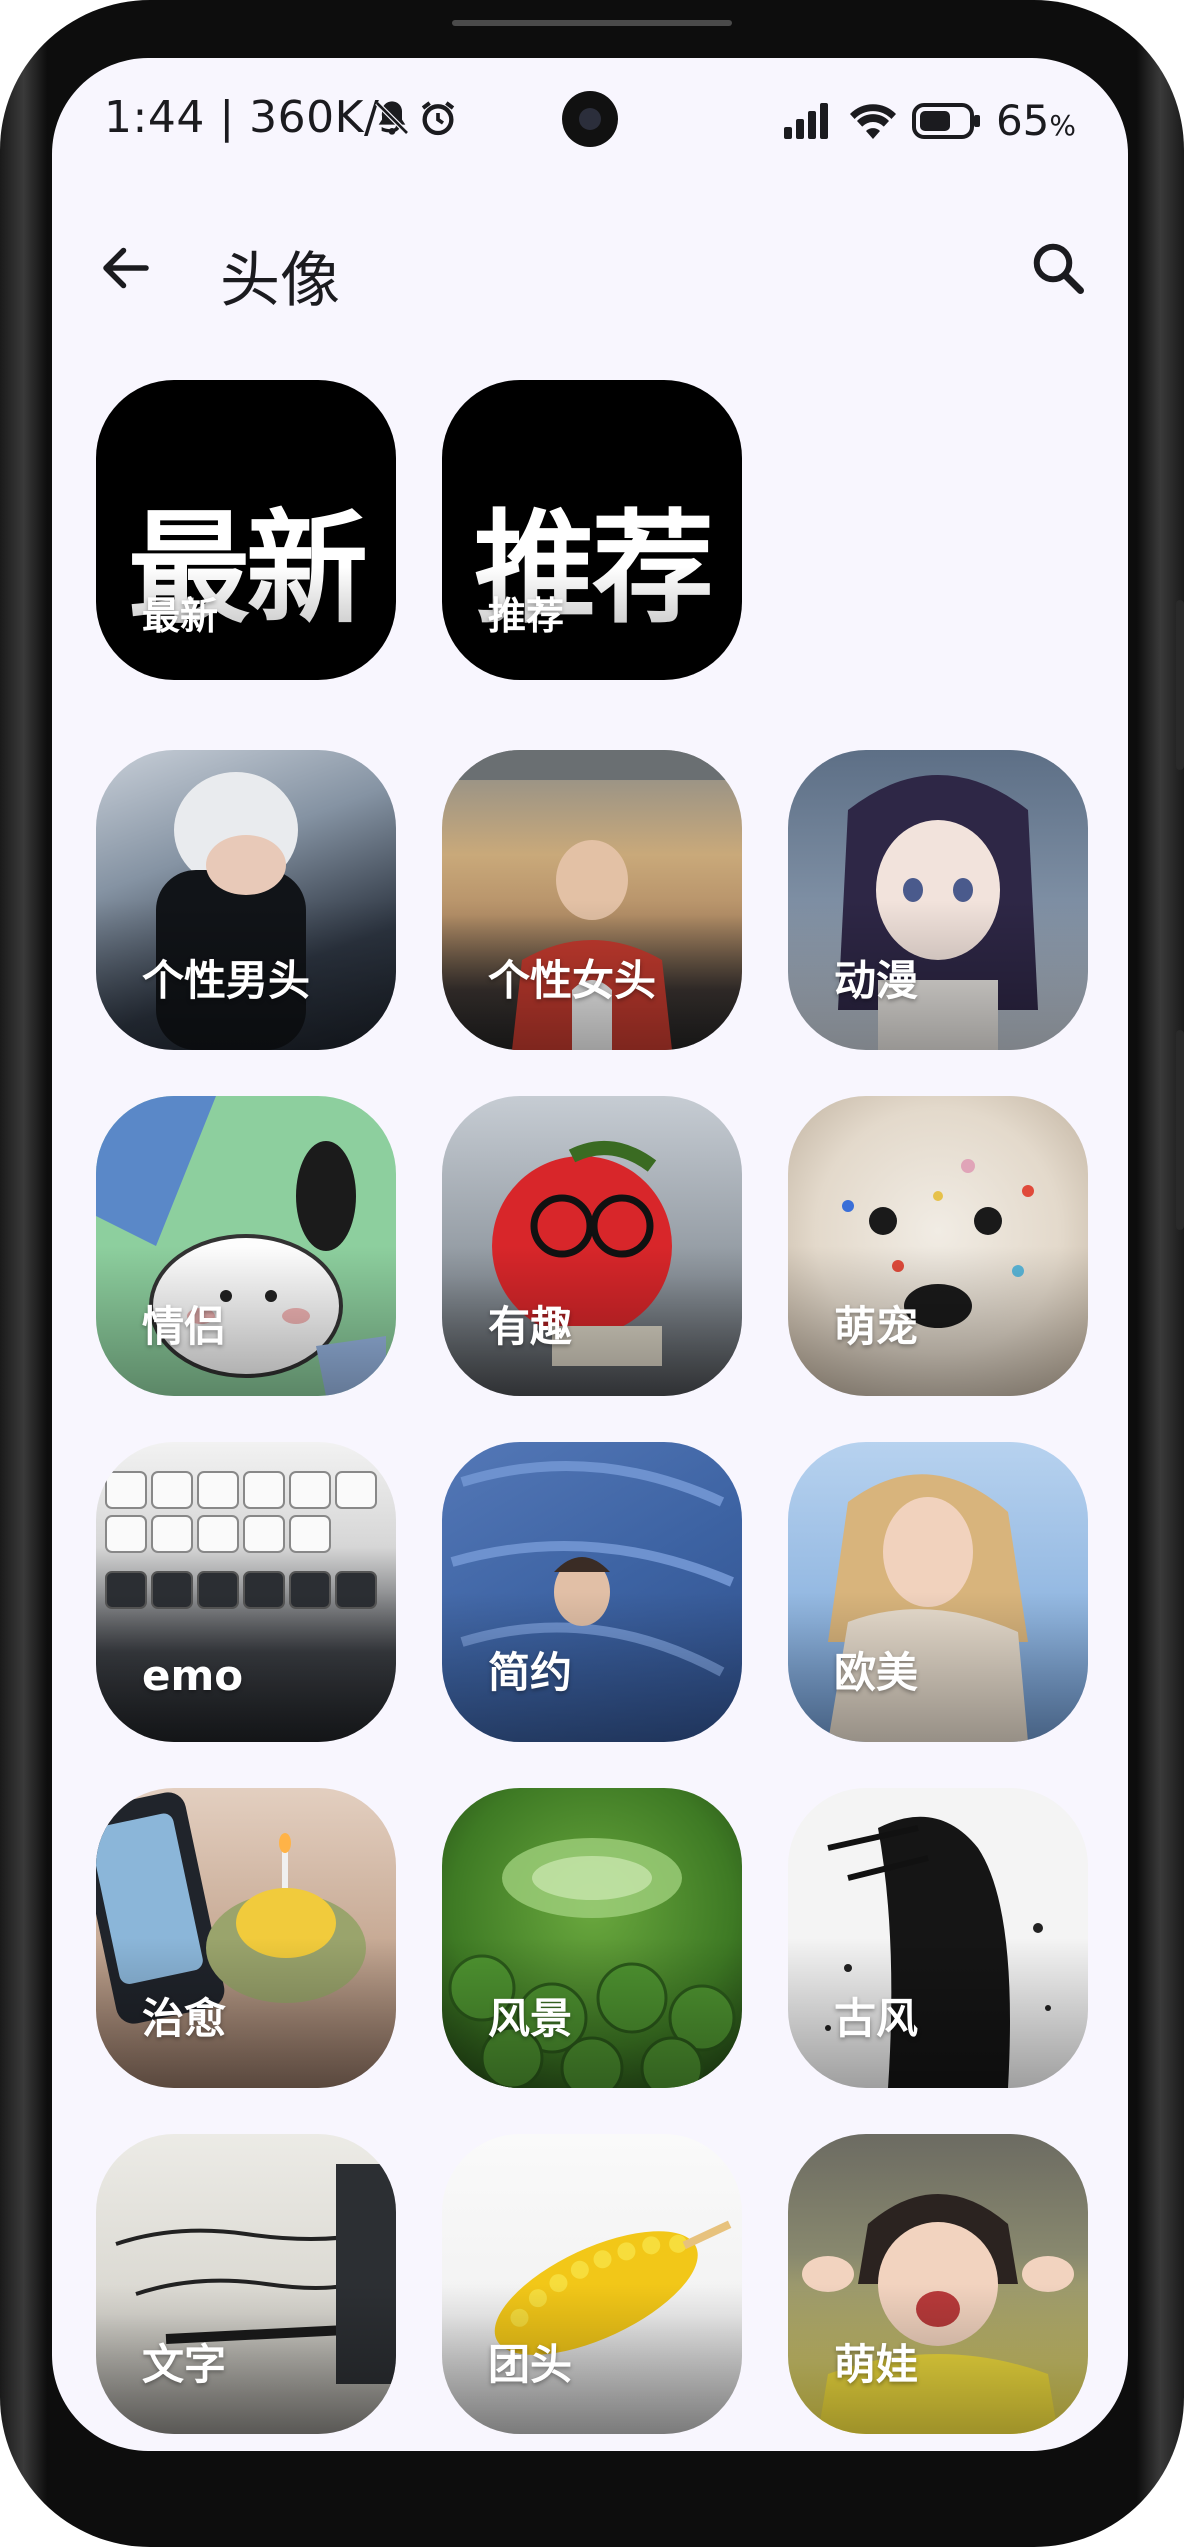 This screenshot has height=2547, width=1184. Describe the element at coordinates (184, 2018) in the screenshot. I see `tile-label: 治愈` at that location.